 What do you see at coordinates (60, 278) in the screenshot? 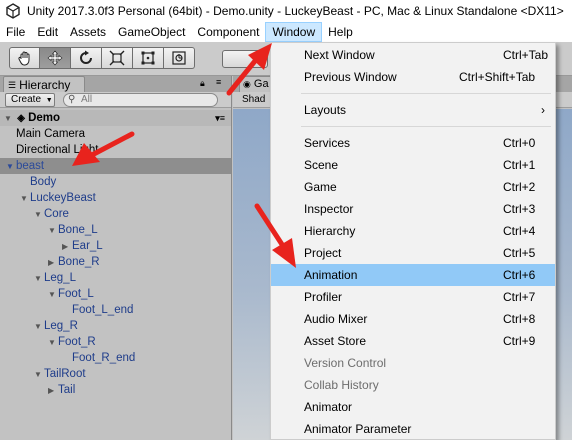
I see `hierarchy-item-label: Leg_L` at bounding box center [60, 278].